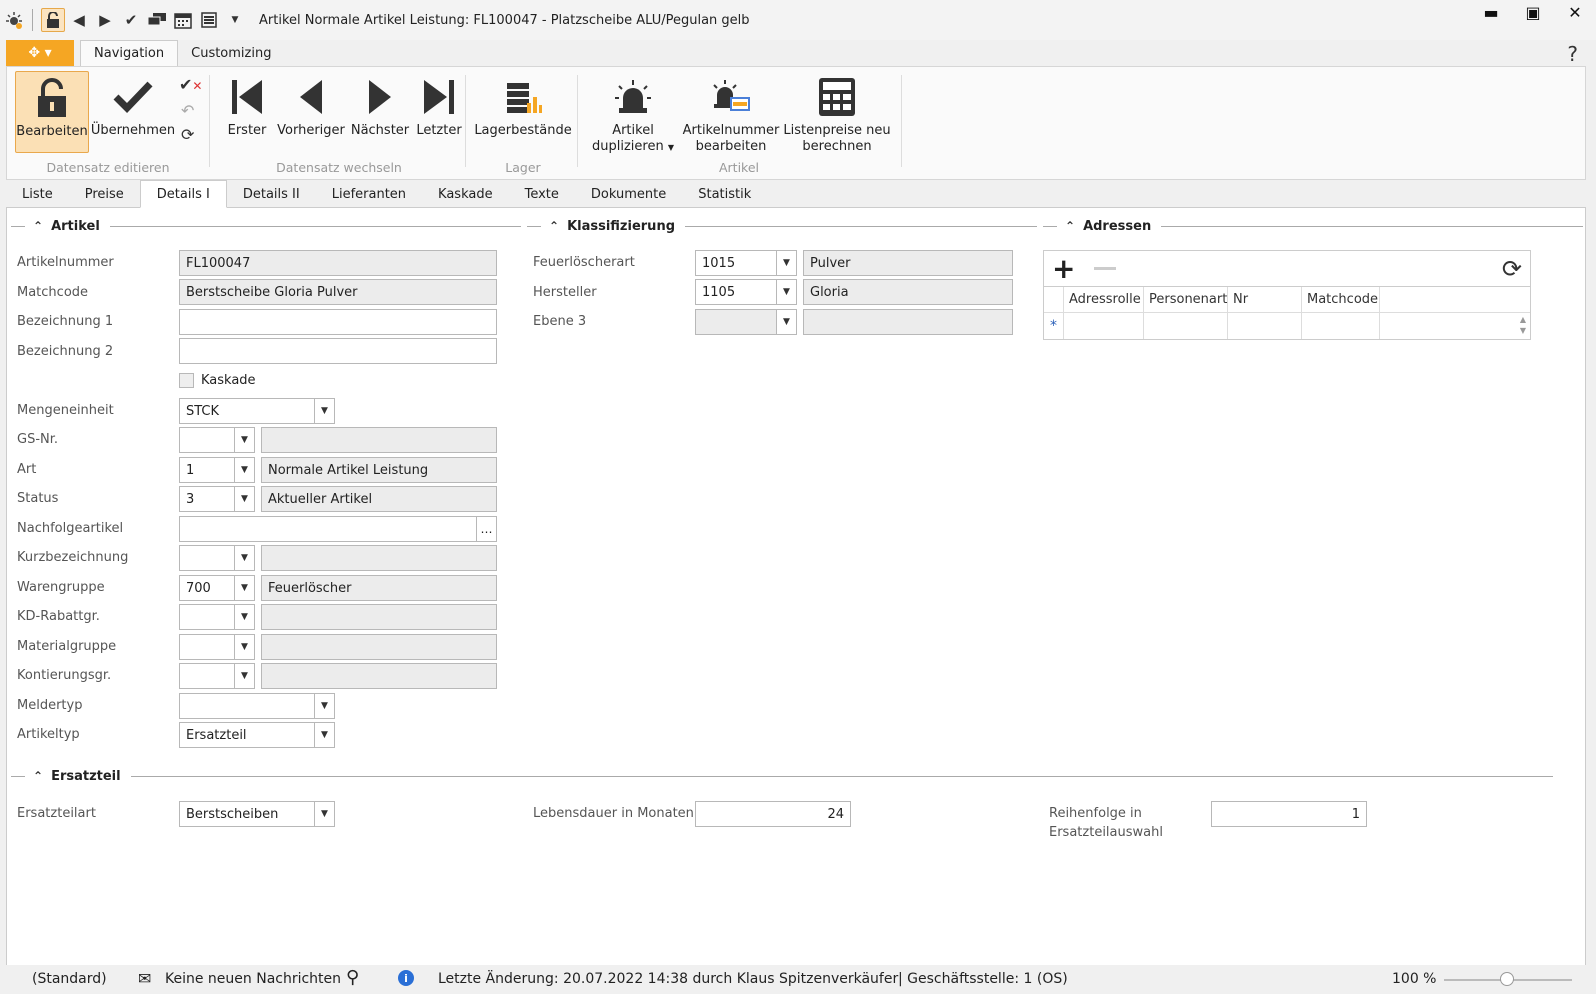 The width and height of the screenshot is (1596, 994). I want to click on column-header: Nr, so click(1265, 299).